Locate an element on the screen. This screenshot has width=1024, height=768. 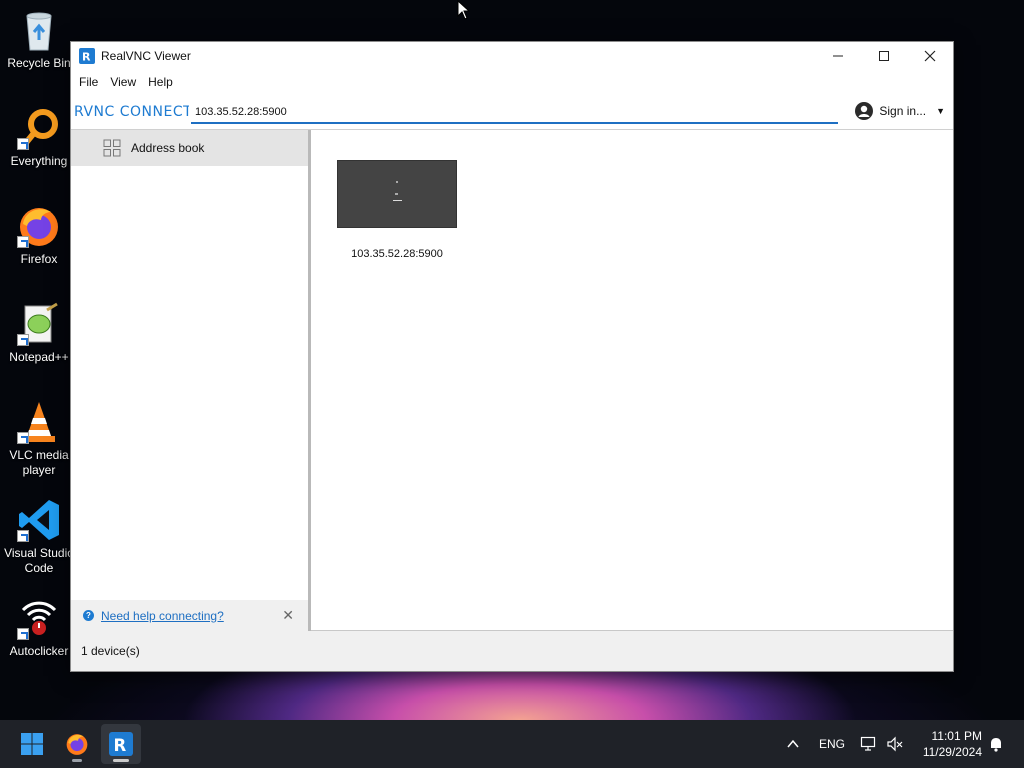
device-tile: 103.35.52.28:5900 is located at coordinates (397, 210).